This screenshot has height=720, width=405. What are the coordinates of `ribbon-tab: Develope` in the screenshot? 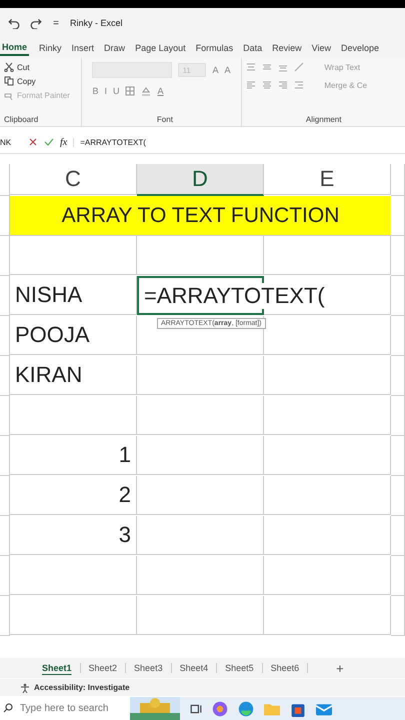 It's located at (363, 48).